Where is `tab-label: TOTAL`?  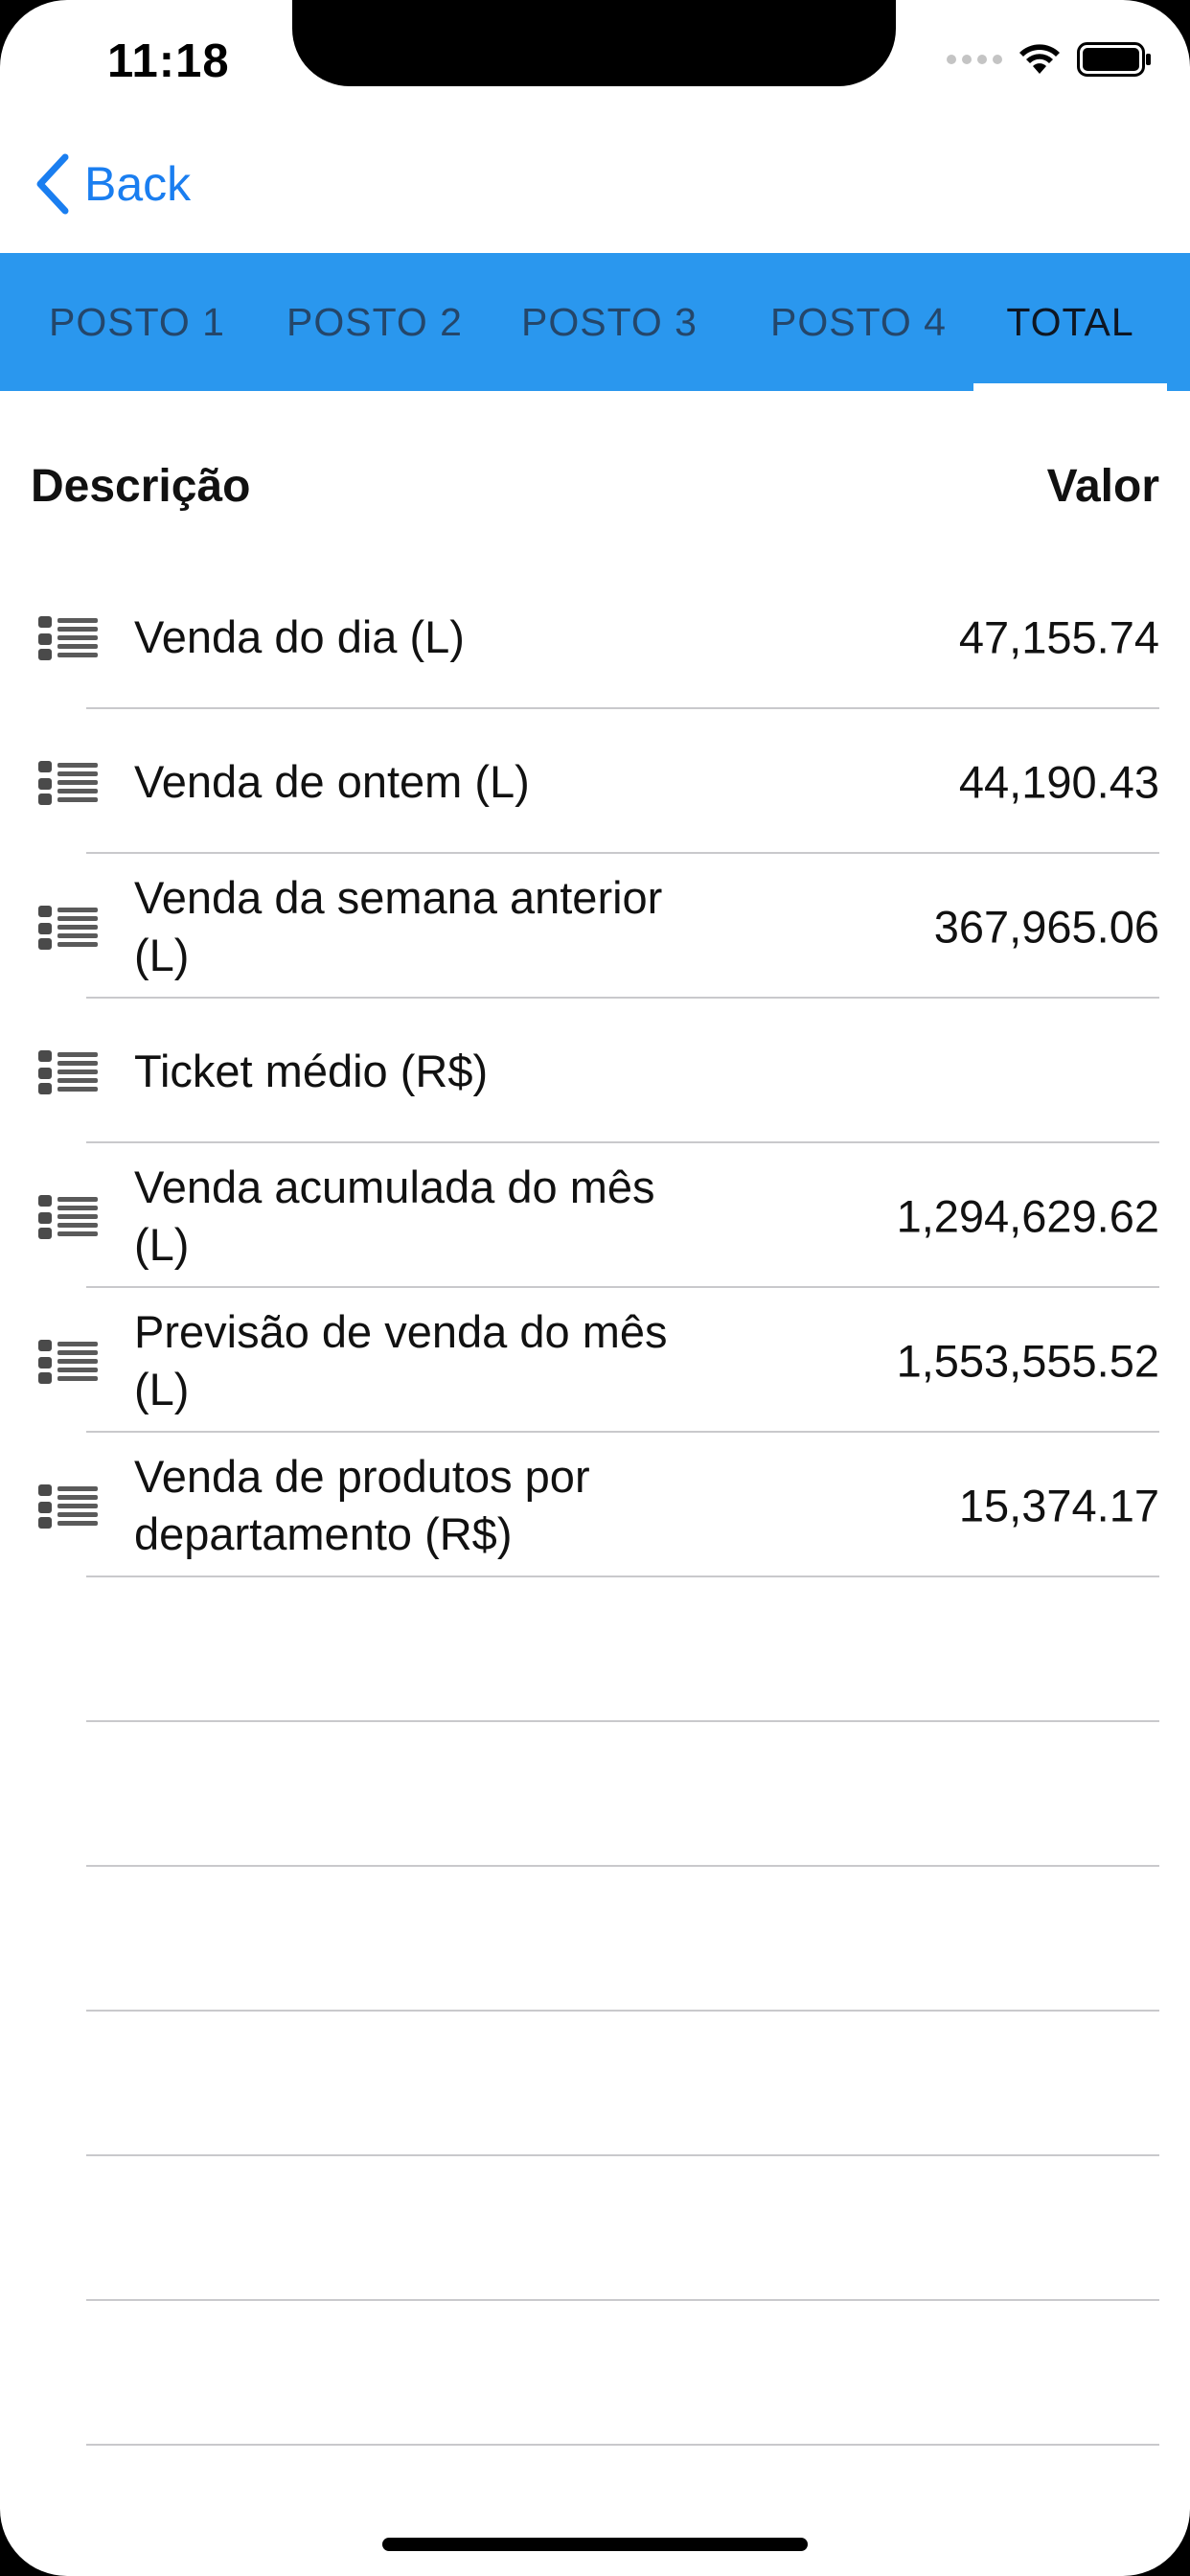 tab-label: TOTAL is located at coordinates (1070, 321).